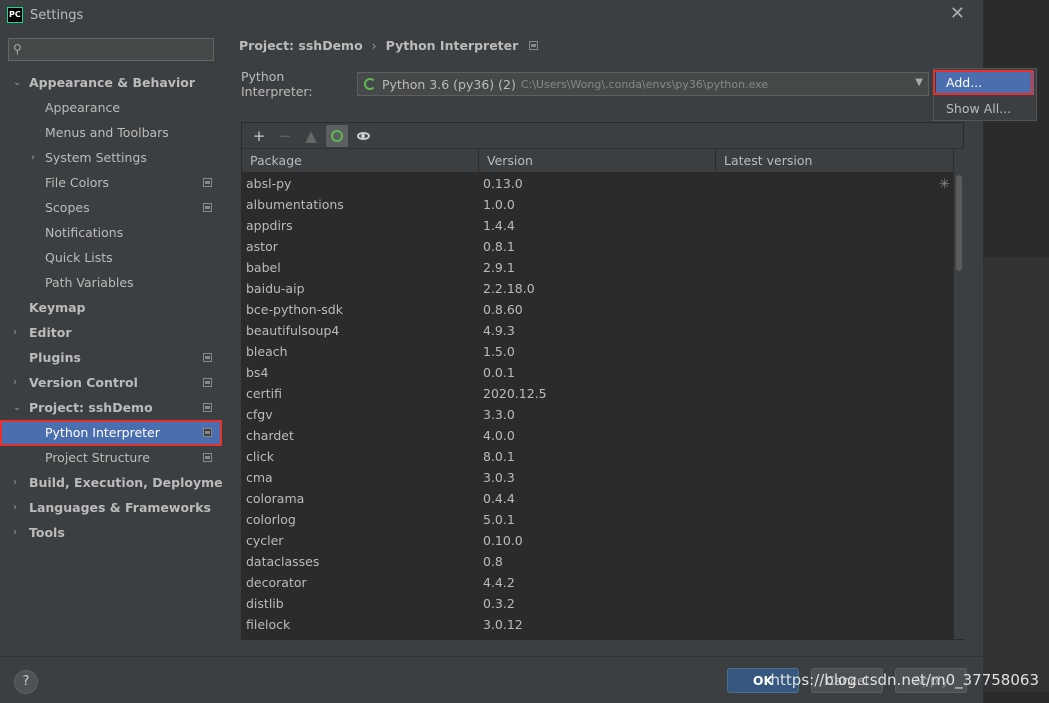 This screenshot has height=703, width=1049. Describe the element at coordinates (598, 288) in the screenshot. I see `table-row: baidu-aip 2.2.18.0` at that location.